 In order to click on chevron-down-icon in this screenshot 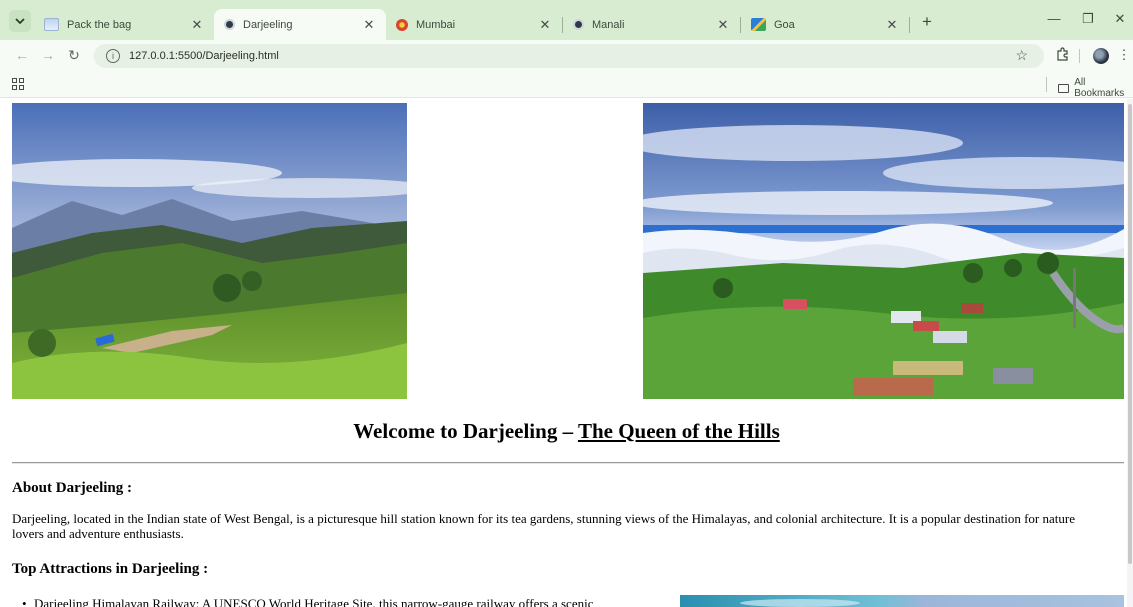, I will do `click(20, 20)`.